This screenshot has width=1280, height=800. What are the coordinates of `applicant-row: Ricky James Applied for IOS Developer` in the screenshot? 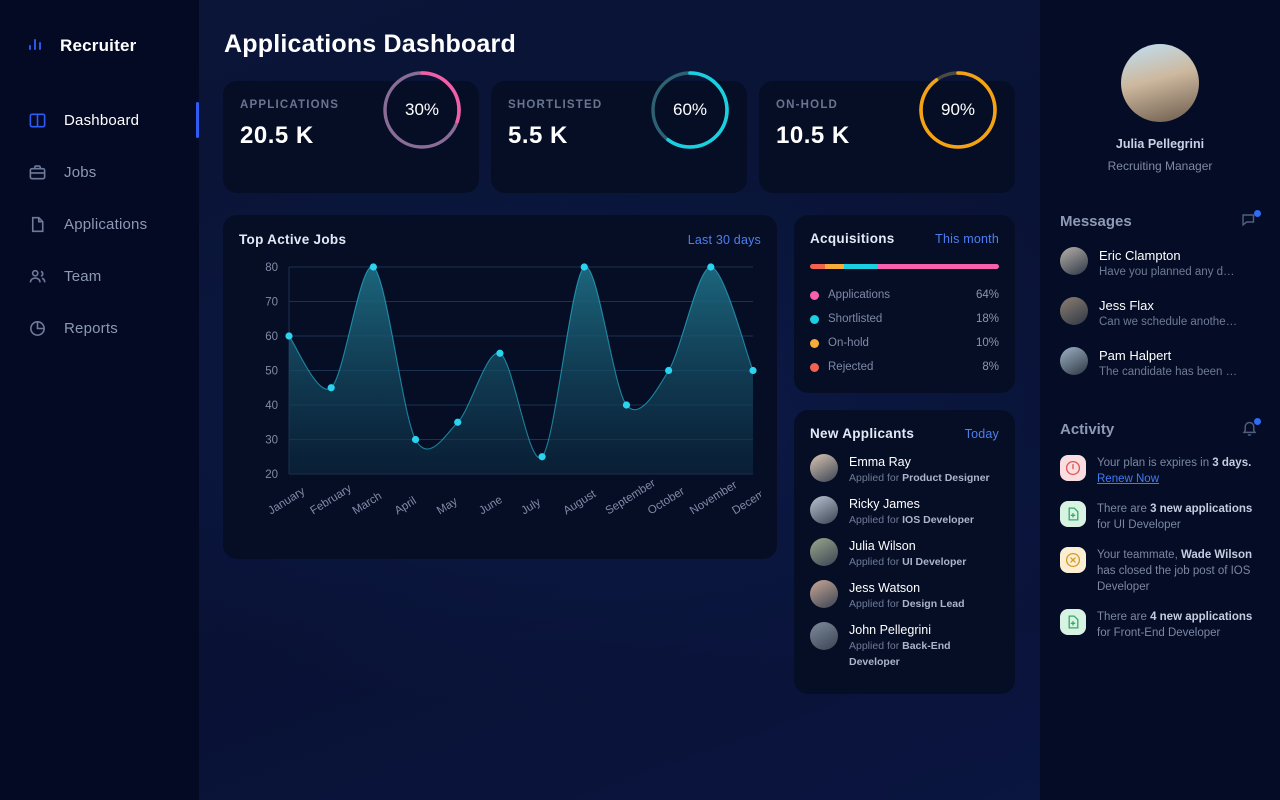 It's located at (904, 512).